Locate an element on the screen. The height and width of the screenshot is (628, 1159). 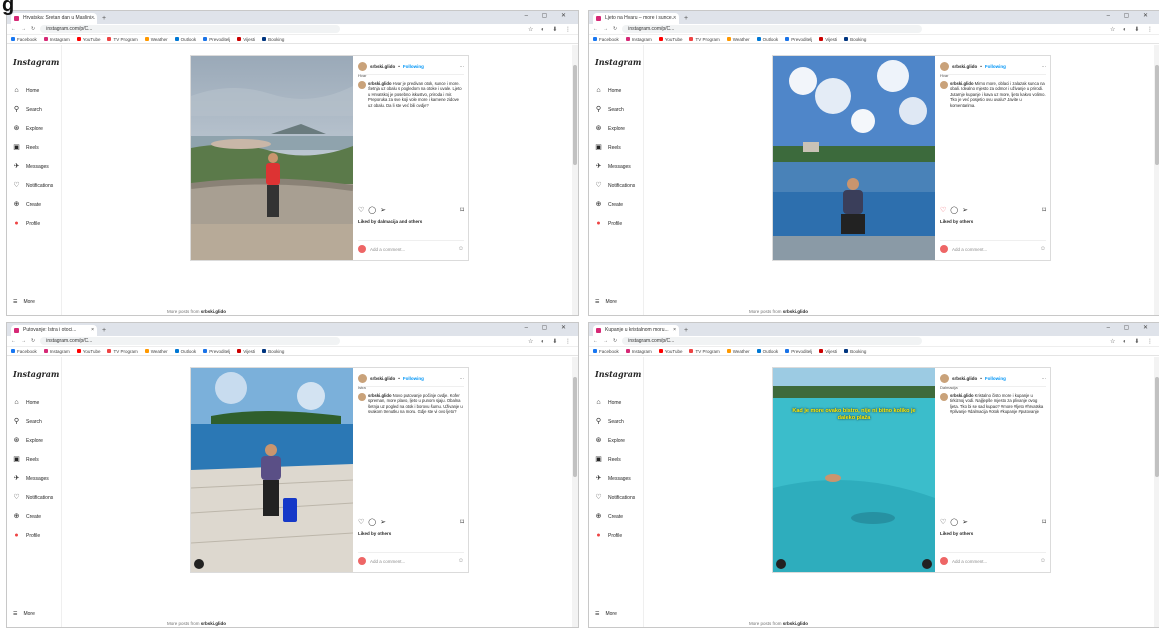
back-icon: ← is located at coordinates (13, 29).